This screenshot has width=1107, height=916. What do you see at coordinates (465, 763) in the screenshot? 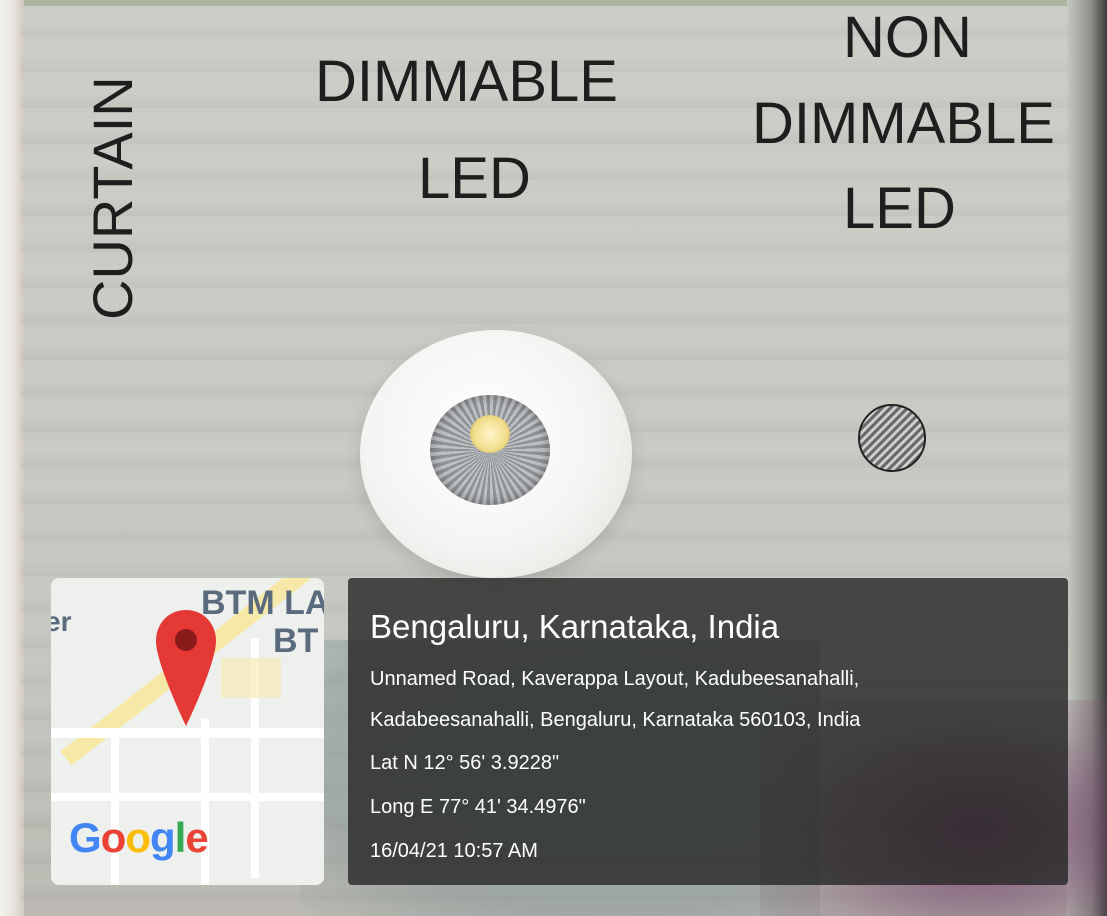
I see `latitude-text: Lat N 12° 56' 3.9228"` at bounding box center [465, 763].